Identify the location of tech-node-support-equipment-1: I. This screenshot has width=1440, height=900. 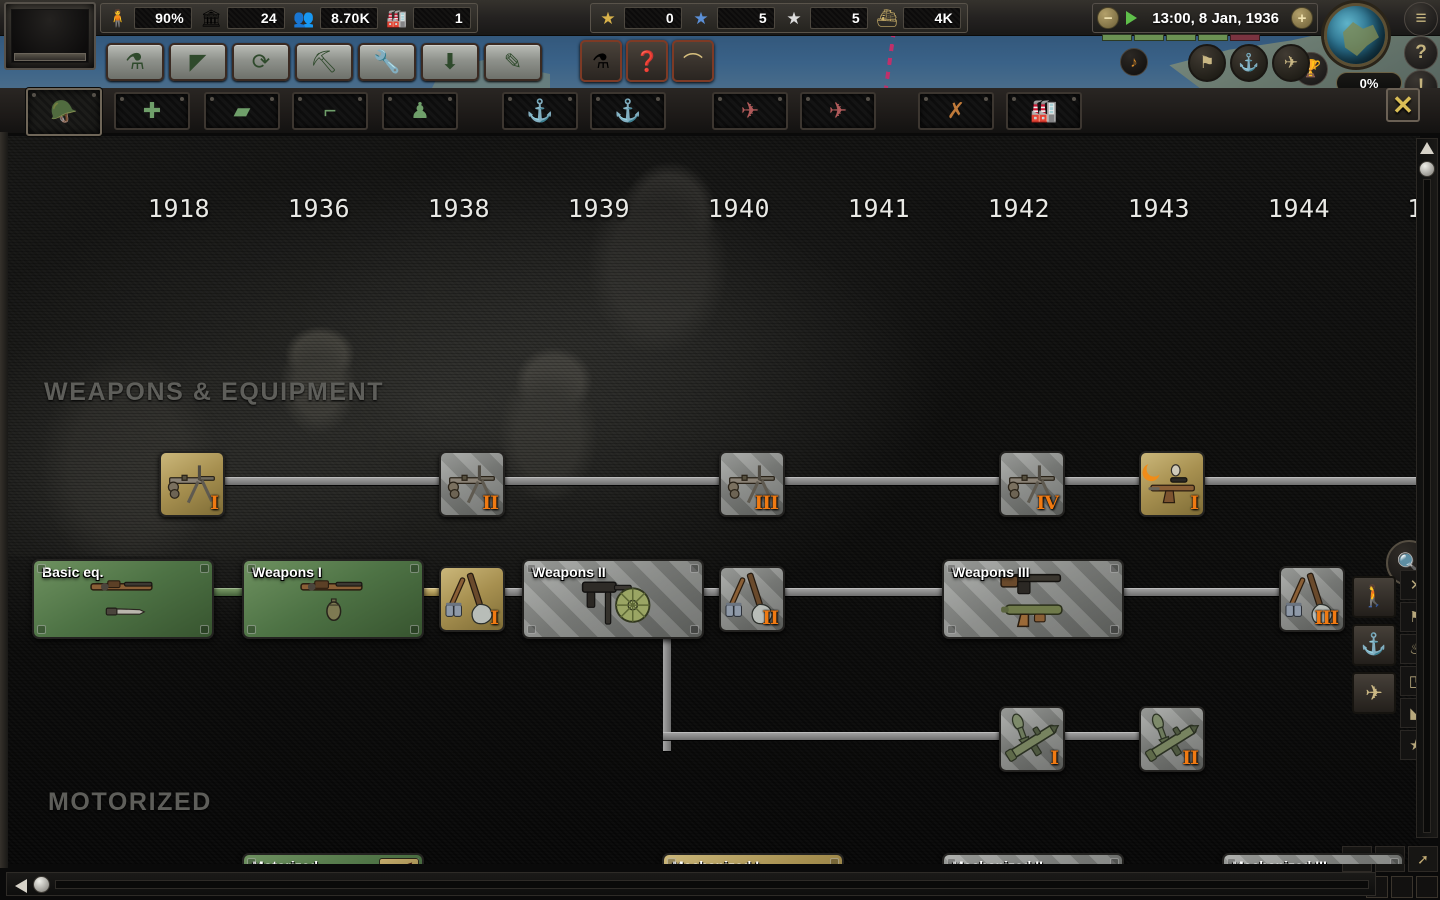
(472, 599).